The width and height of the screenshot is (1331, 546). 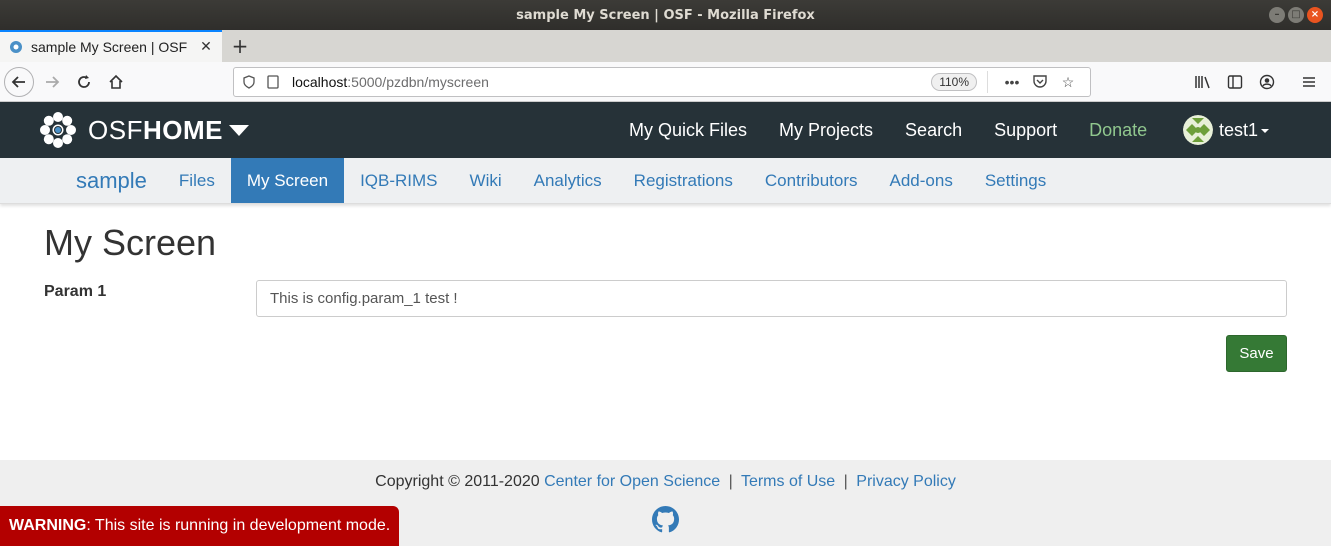 I want to click on browser-tab: sample My Screen | OSF ✕, so click(x=111, y=46).